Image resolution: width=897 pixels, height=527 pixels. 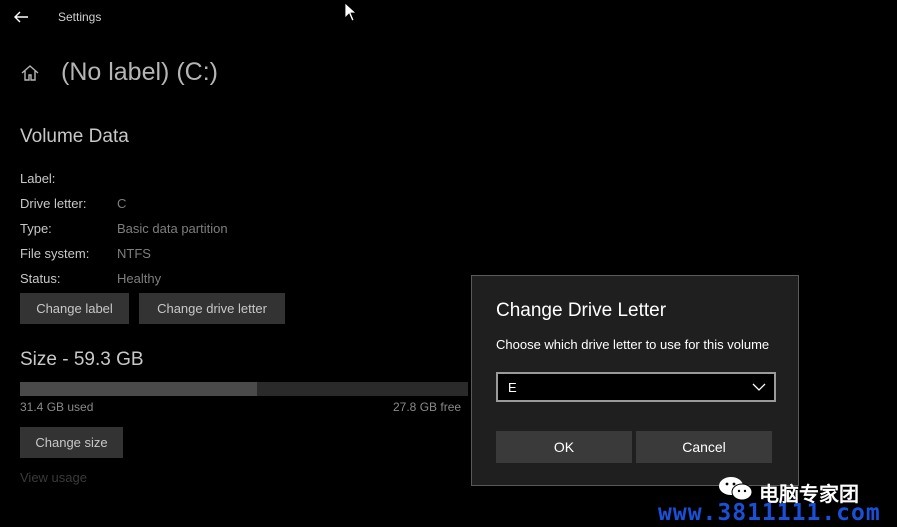 What do you see at coordinates (759, 387) in the screenshot?
I see `chevron-down-icon` at bounding box center [759, 387].